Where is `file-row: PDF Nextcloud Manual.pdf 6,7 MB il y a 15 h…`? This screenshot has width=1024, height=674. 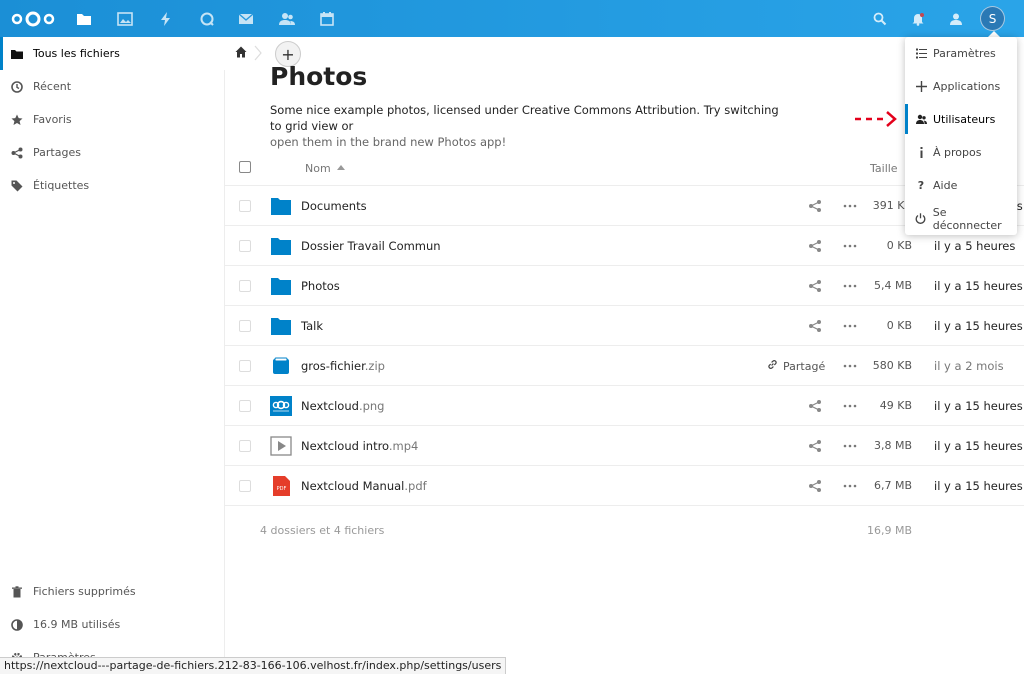 file-row: PDF Nextcloud Manual.pdf 6,7 MB il y a 15 h… is located at coordinates (624, 486).